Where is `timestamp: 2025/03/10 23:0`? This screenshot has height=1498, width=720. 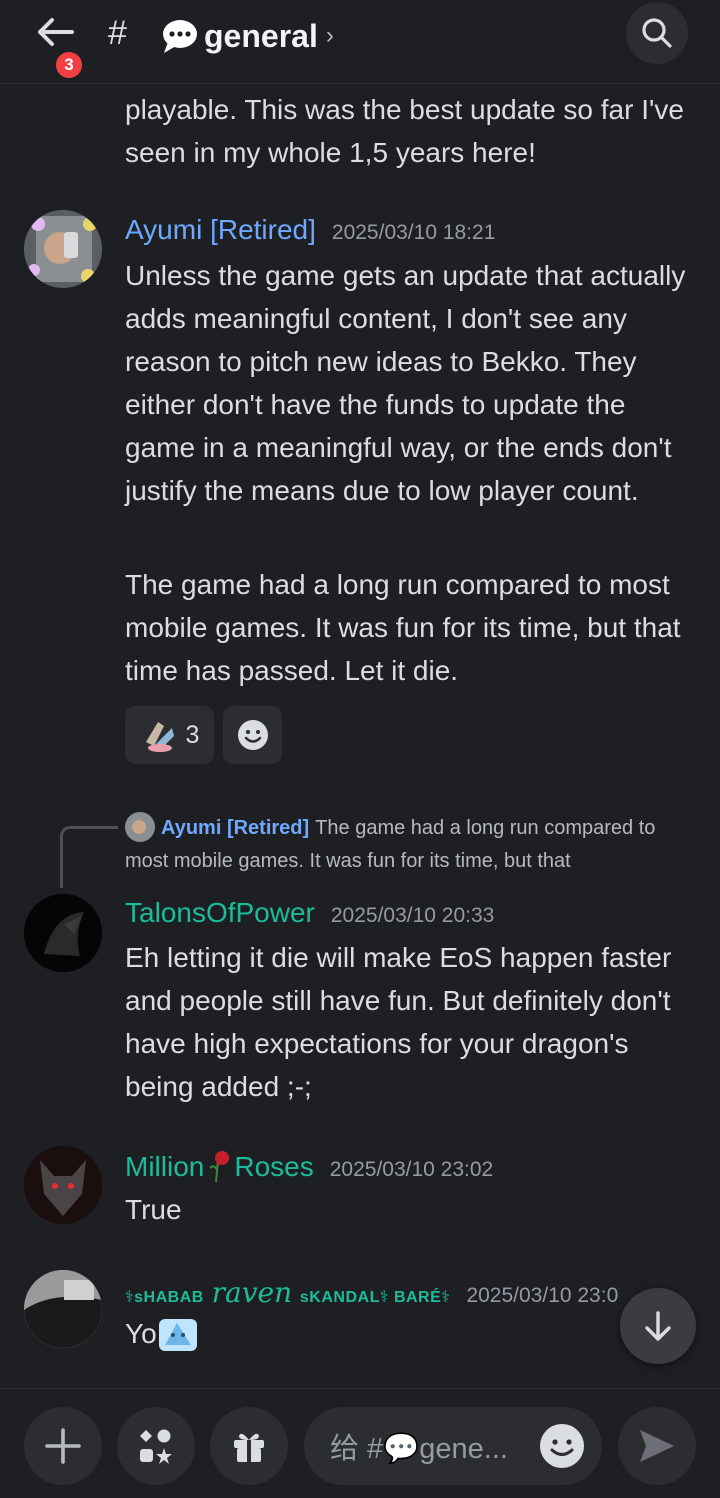
timestamp: 2025/03/10 23:0 is located at coordinates (542, 1295).